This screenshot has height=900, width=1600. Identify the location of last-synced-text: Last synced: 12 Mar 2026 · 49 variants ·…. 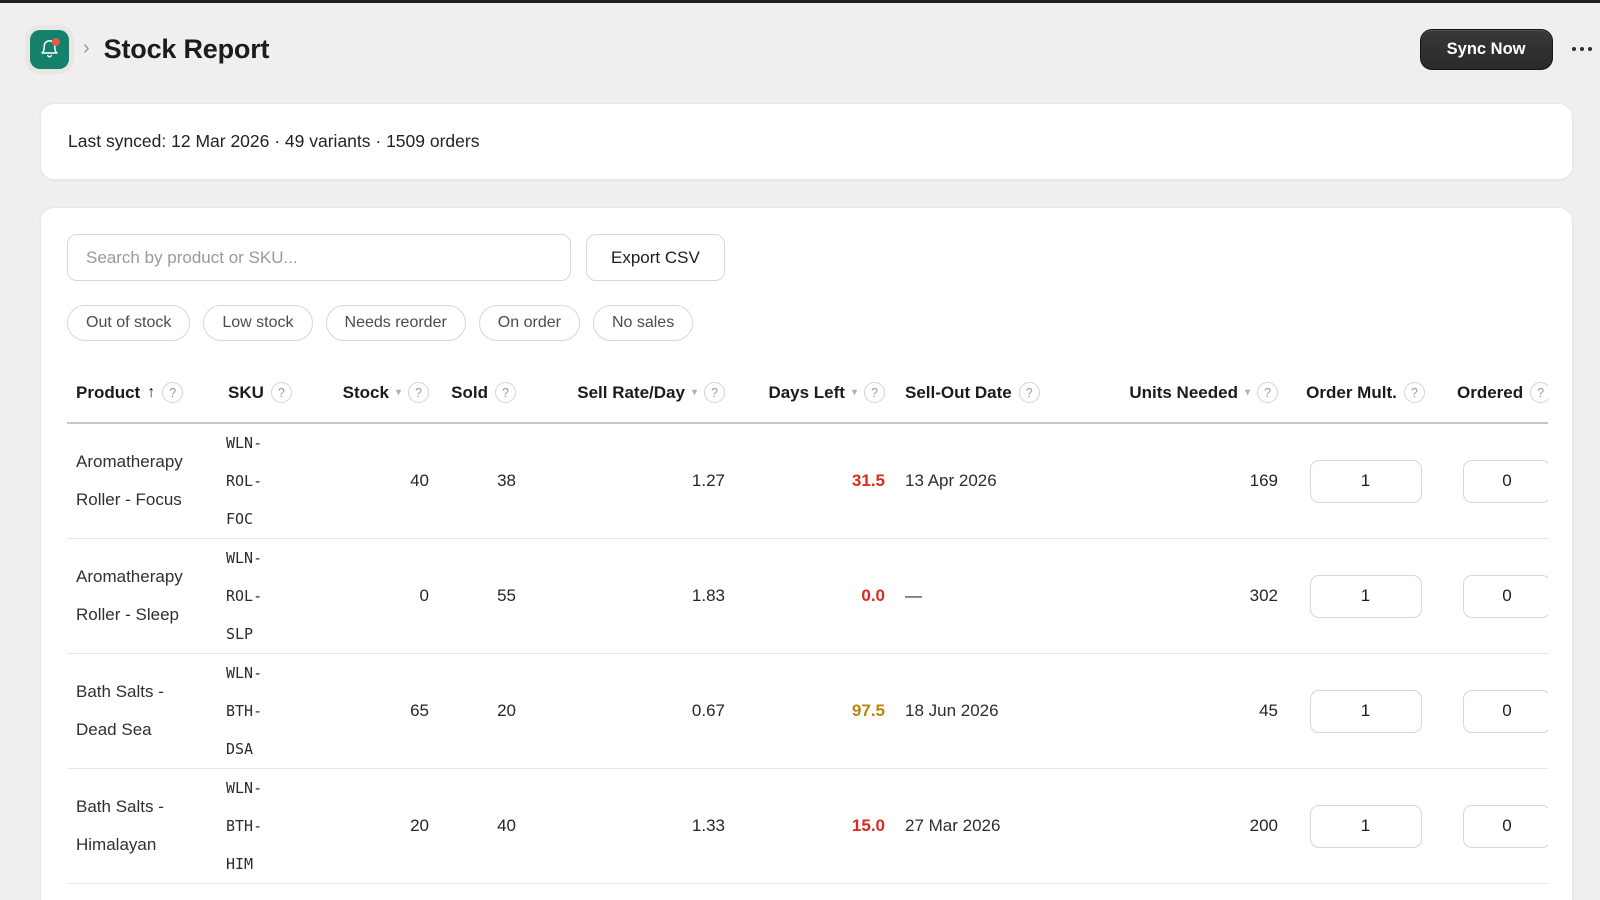
(274, 141).